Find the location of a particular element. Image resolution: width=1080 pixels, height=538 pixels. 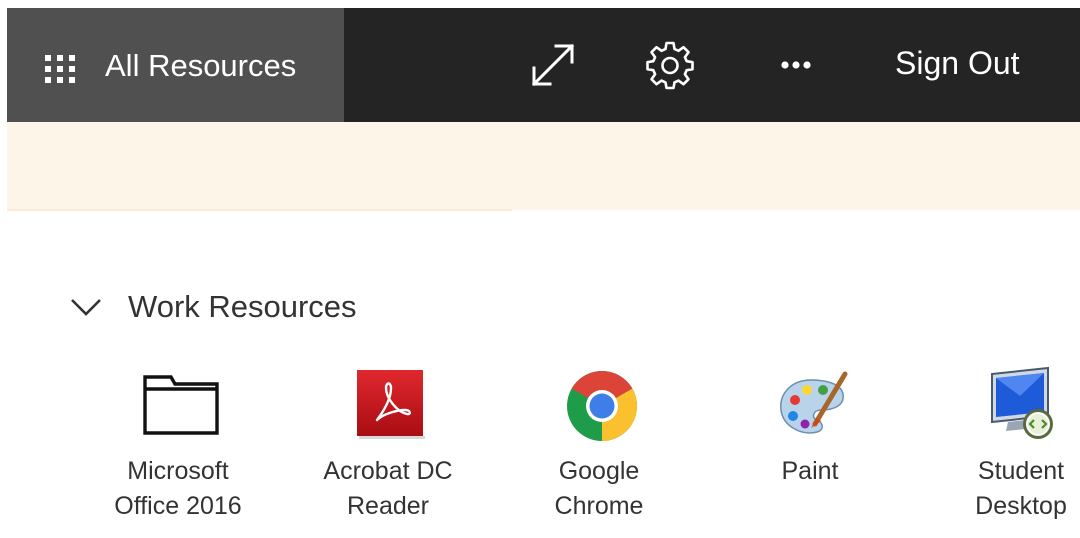

all-resources-label: All Resources is located at coordinates (201, 65).